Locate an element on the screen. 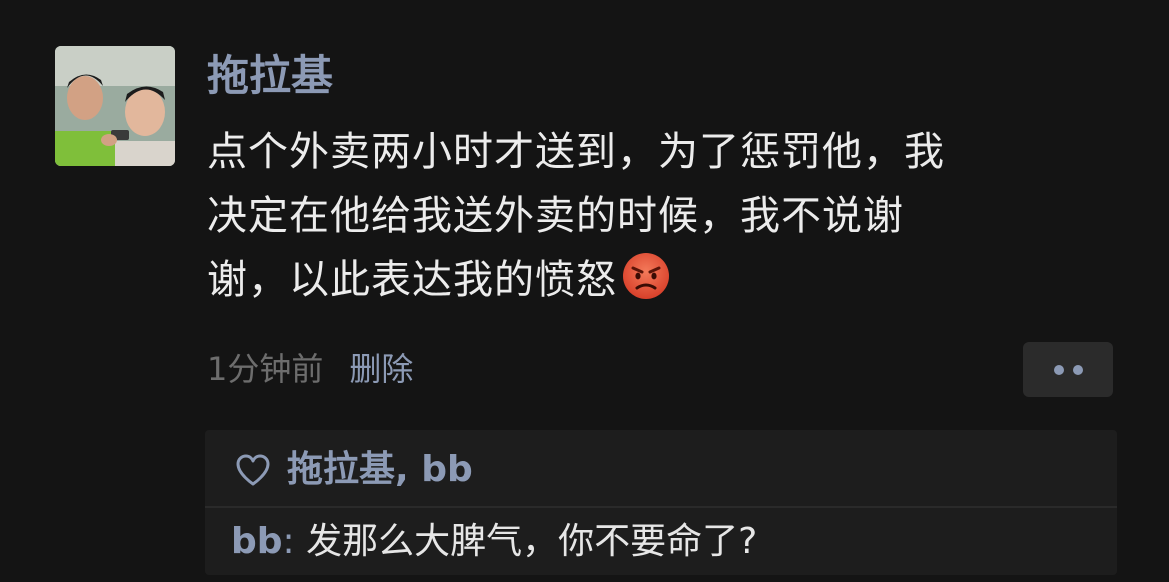  comment-item: bb: 发那么大脾气，你不要命了? is located at coordinates (494, 542).